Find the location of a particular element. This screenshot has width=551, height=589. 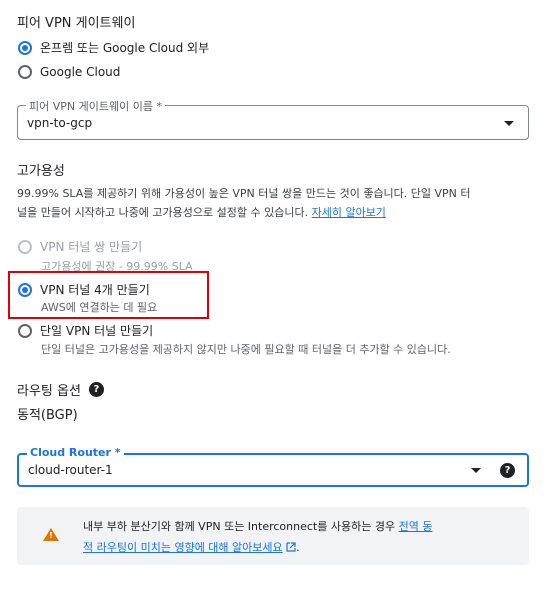

external-link-icon is located at coordinates (291, 547).